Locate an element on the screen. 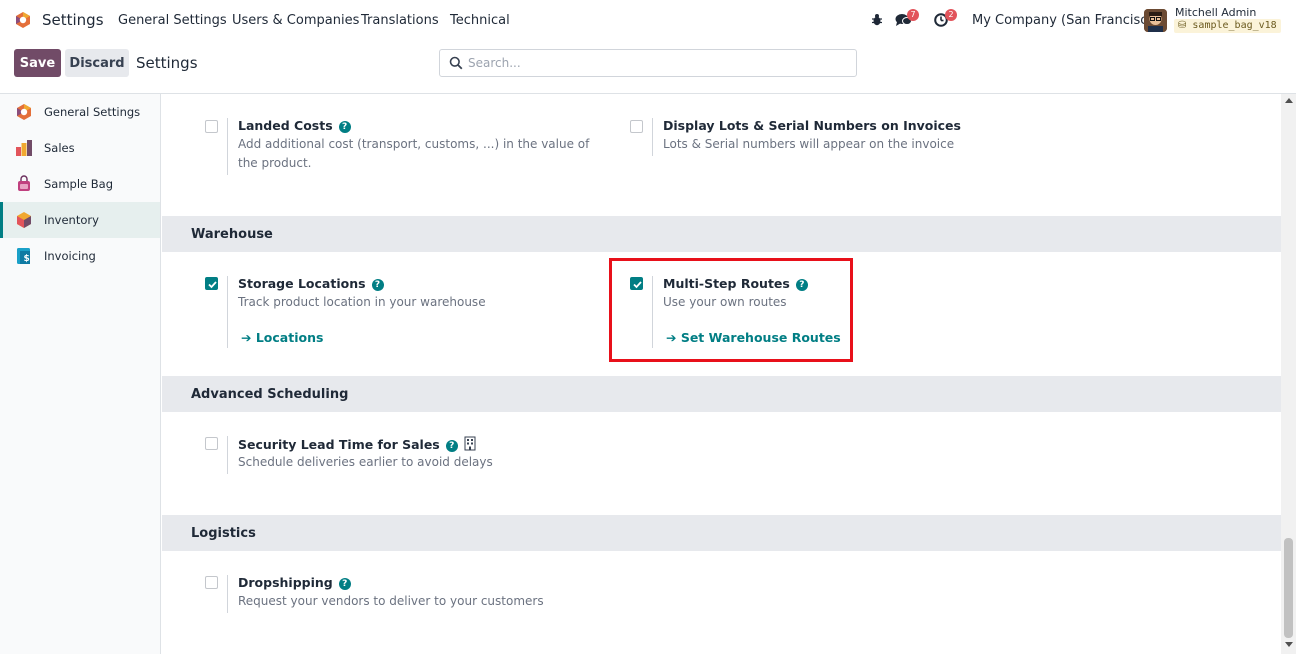 This screenshot has height=654, width=1296. sales-icon is located at coordinates (24, 148).